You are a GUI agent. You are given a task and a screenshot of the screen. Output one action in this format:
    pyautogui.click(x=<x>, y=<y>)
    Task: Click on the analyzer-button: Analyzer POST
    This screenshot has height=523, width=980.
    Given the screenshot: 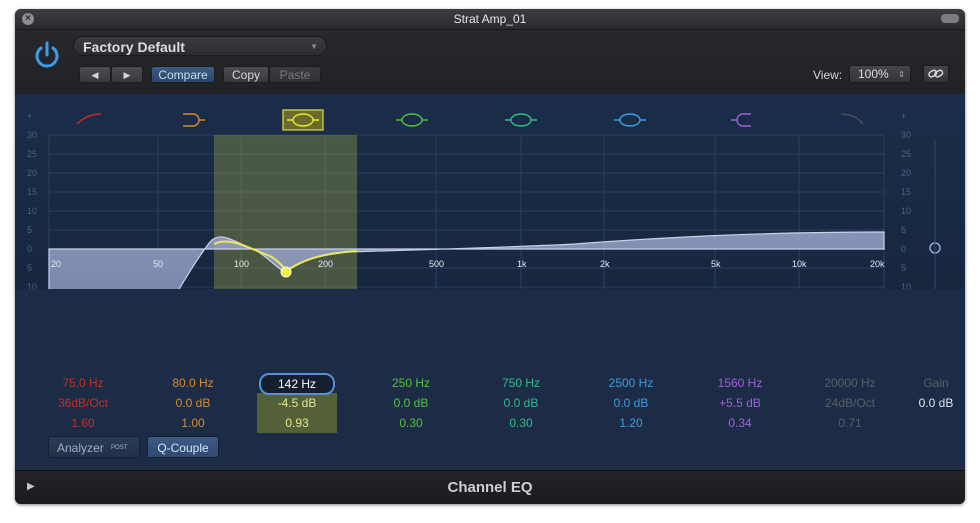 What is the action you would take?
    pyautogui.click(x=94, y=447)
    